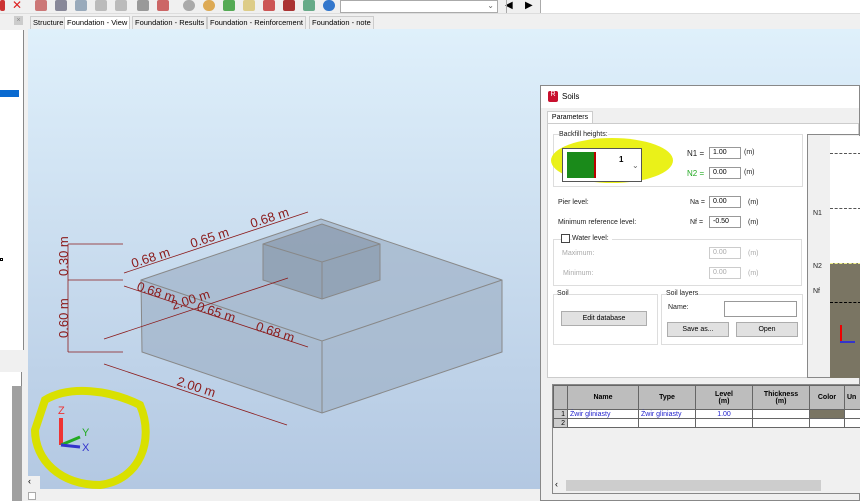 Image resolution: width=860 pixels, height=501 pixels. Describe the element at coordinates (163, 5) in the screenshot. I see `table-icon` at that location.